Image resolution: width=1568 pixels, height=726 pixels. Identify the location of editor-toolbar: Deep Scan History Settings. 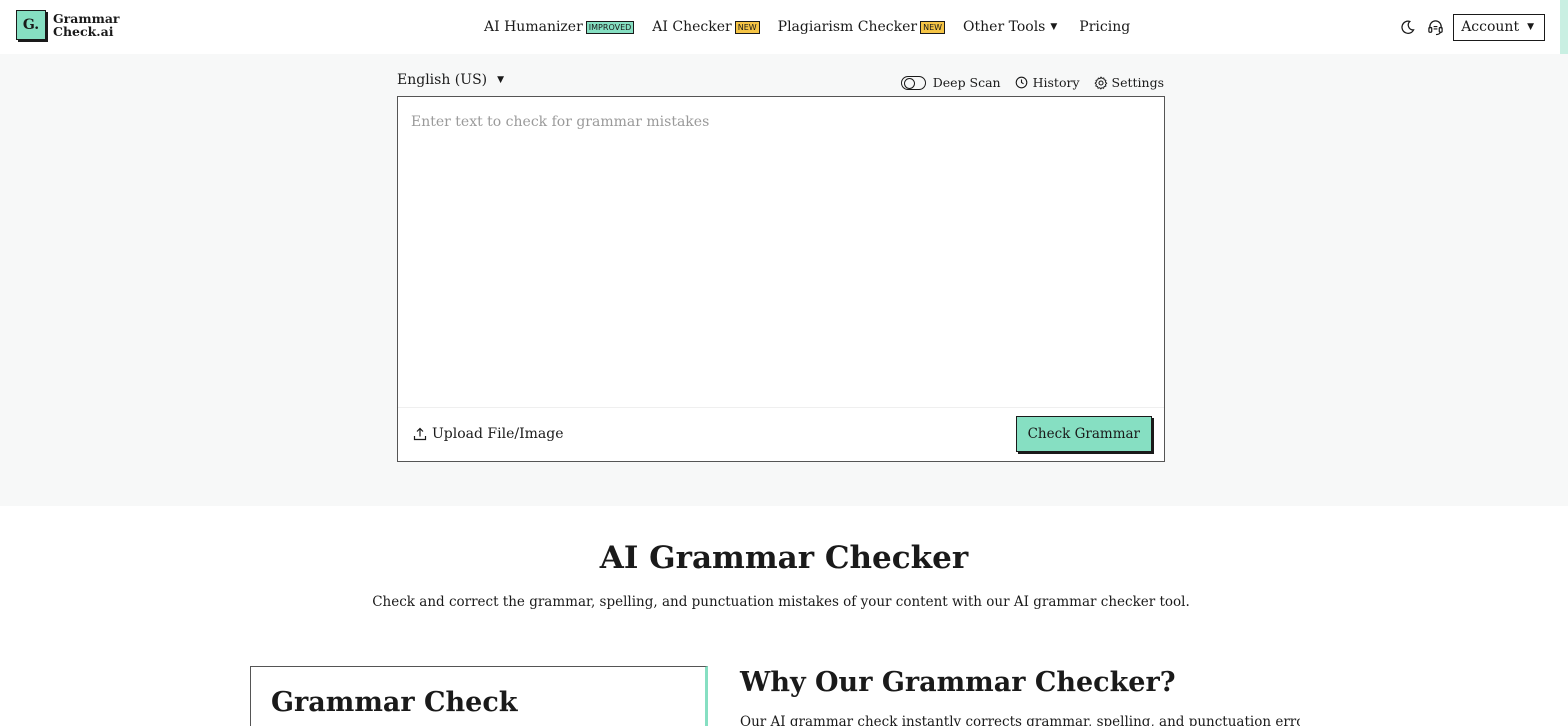
(1025, 82).